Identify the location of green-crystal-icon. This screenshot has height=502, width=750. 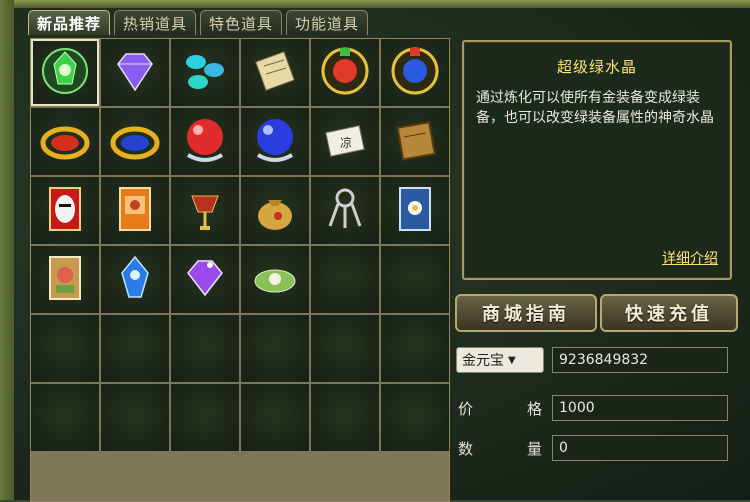
(65, 73).